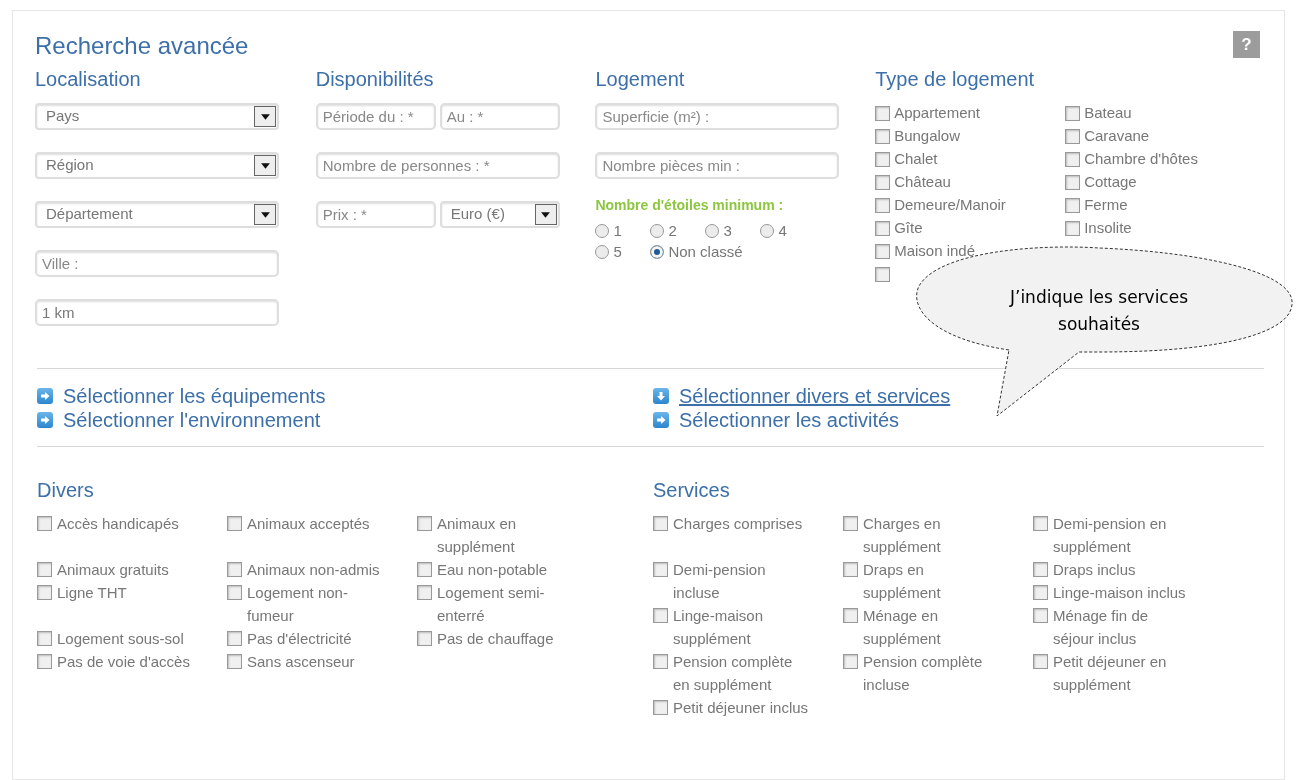 This screenshot has width=1299, height=780. What do you see at coordinates (1119, 592) in the screenshot?
I see `checkbox-label: Linge-maison inclus` at bounding box center [1119, 592].